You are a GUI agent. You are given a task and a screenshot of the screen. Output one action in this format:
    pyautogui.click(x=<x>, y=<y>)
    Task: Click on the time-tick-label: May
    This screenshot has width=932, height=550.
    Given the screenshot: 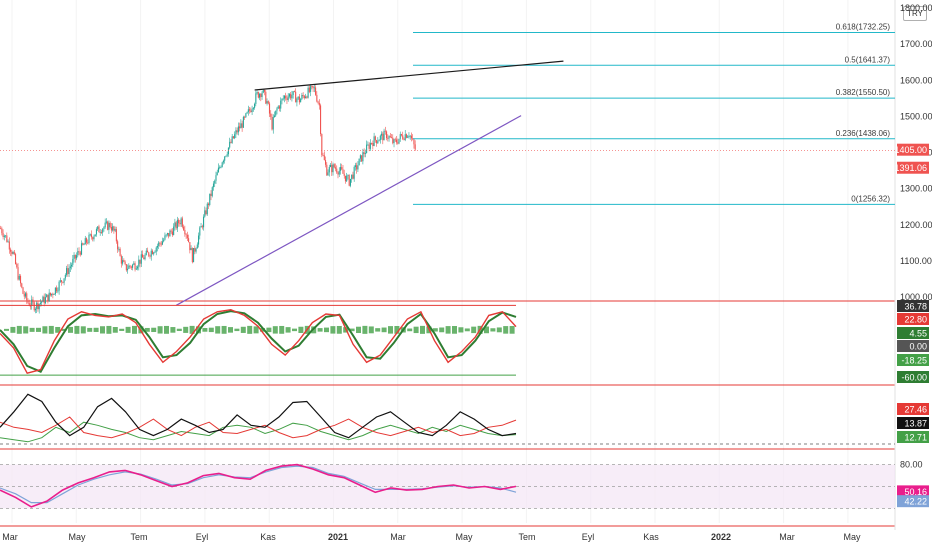 What is the action you would take?
    pyautogui.click(x=464, y=537)
    